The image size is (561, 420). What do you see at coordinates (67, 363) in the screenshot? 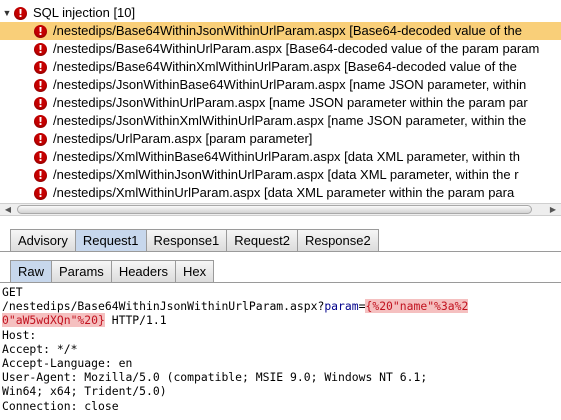
I see `header-line: Accept-Language: en` at bounding box center [67, 363].